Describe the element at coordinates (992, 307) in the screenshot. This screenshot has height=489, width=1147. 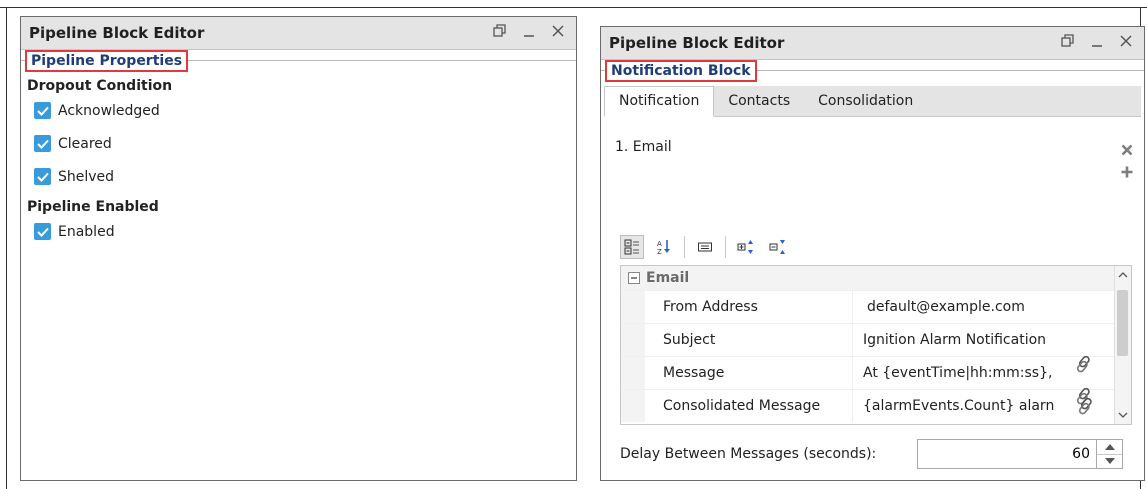
I see `property-value-from-address: default@example.com` at that location.